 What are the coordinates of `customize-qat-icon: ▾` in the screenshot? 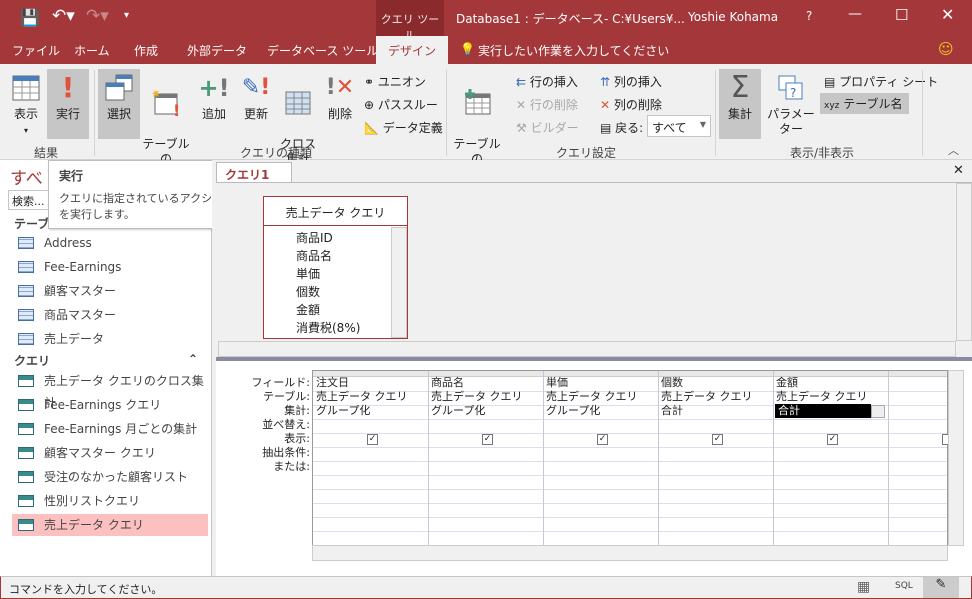 It's located at (126, 15).